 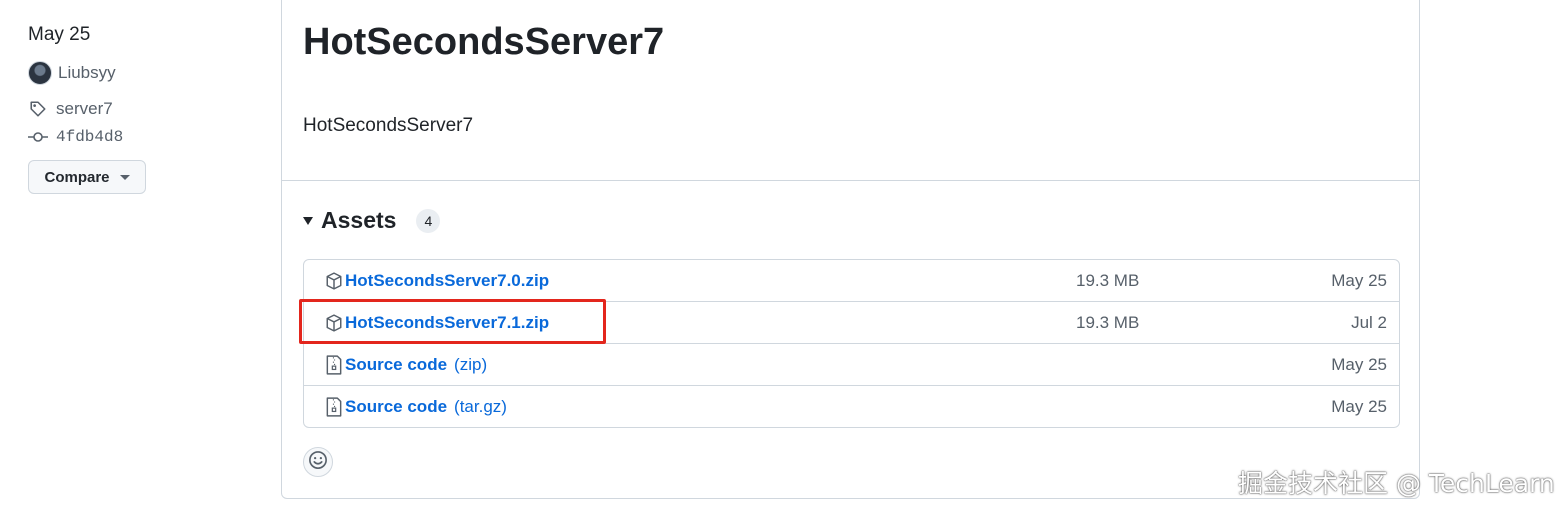 I want to click on add-reaction-button, so click(x=318, y=462).